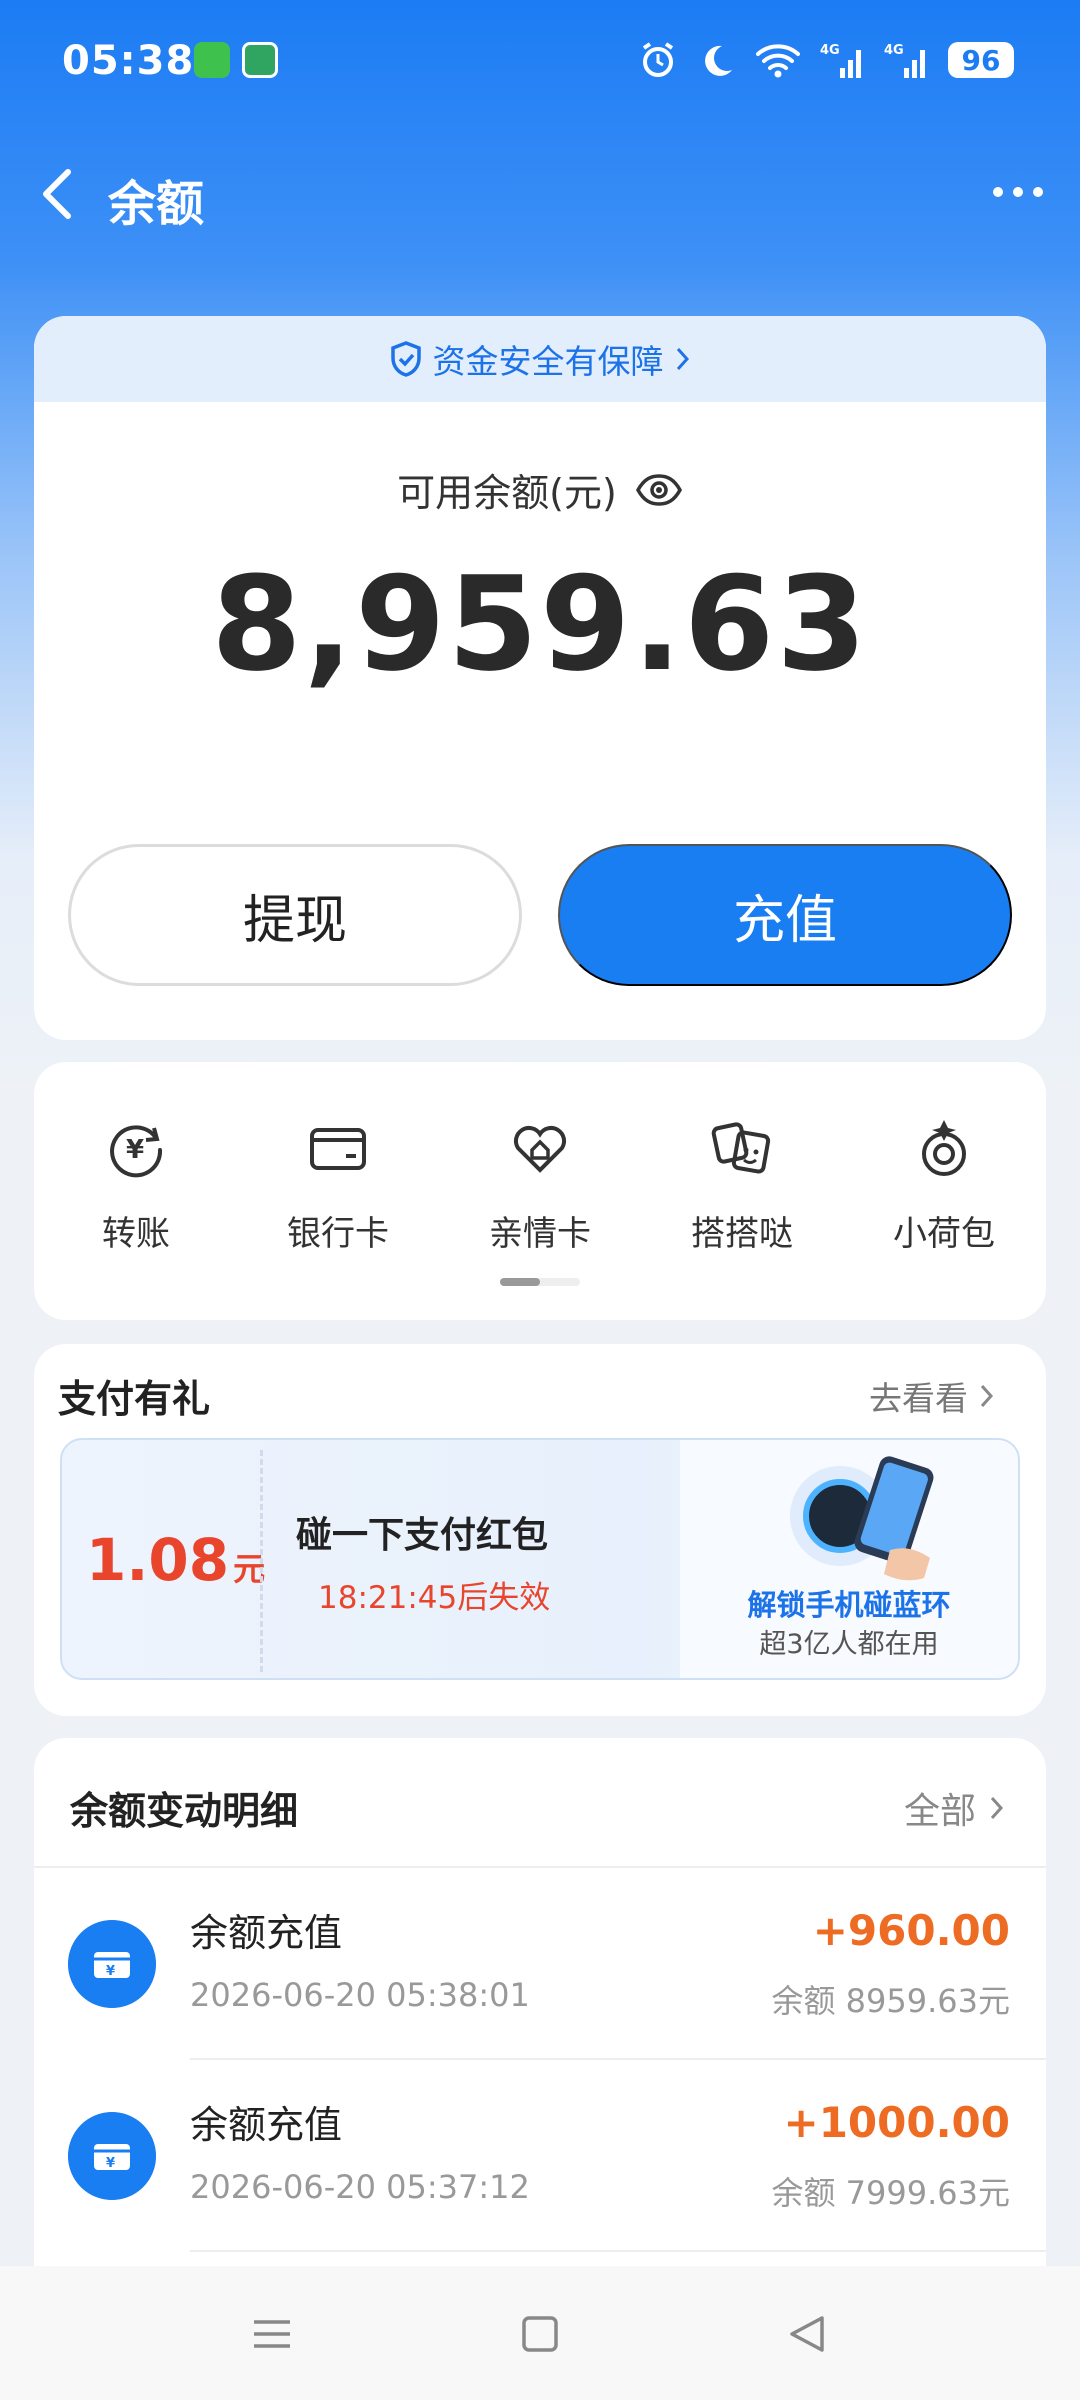 The image size is (1080, 2400). I want to click on transaction-balance: 余额 8959.63元, so click(890, 2001).